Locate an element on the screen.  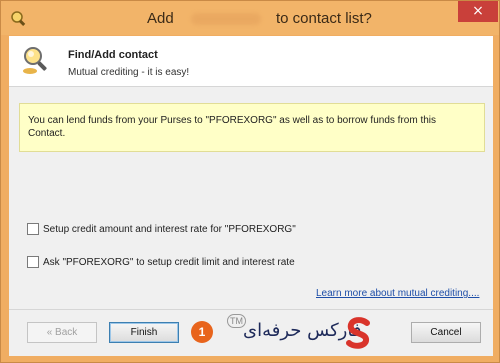
wizard-title: Find/Add contact is located at coordinates (113, 55).